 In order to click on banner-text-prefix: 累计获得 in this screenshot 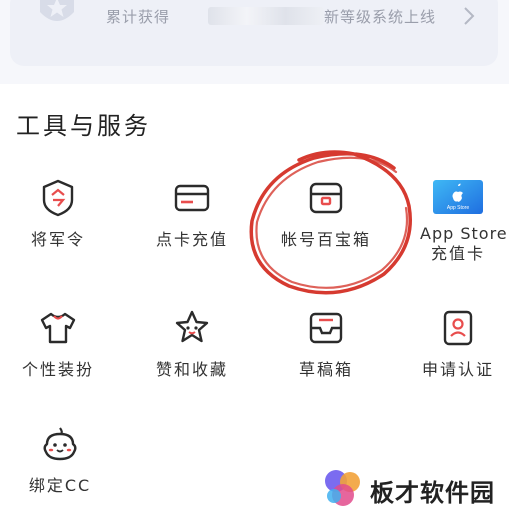, I will do `click(138, 17)`.